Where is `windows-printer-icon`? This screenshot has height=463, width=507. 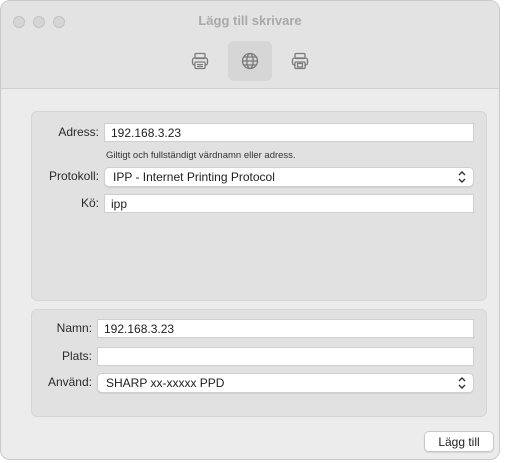 windows-printer-icon is located at coordinates (300, 61).